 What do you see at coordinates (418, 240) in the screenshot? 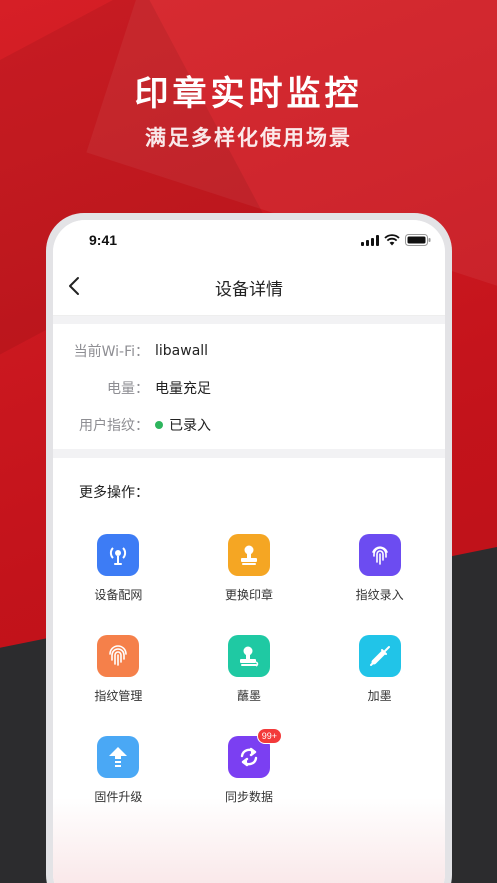
I see `battery-icon` at bounding box center [418, 240].